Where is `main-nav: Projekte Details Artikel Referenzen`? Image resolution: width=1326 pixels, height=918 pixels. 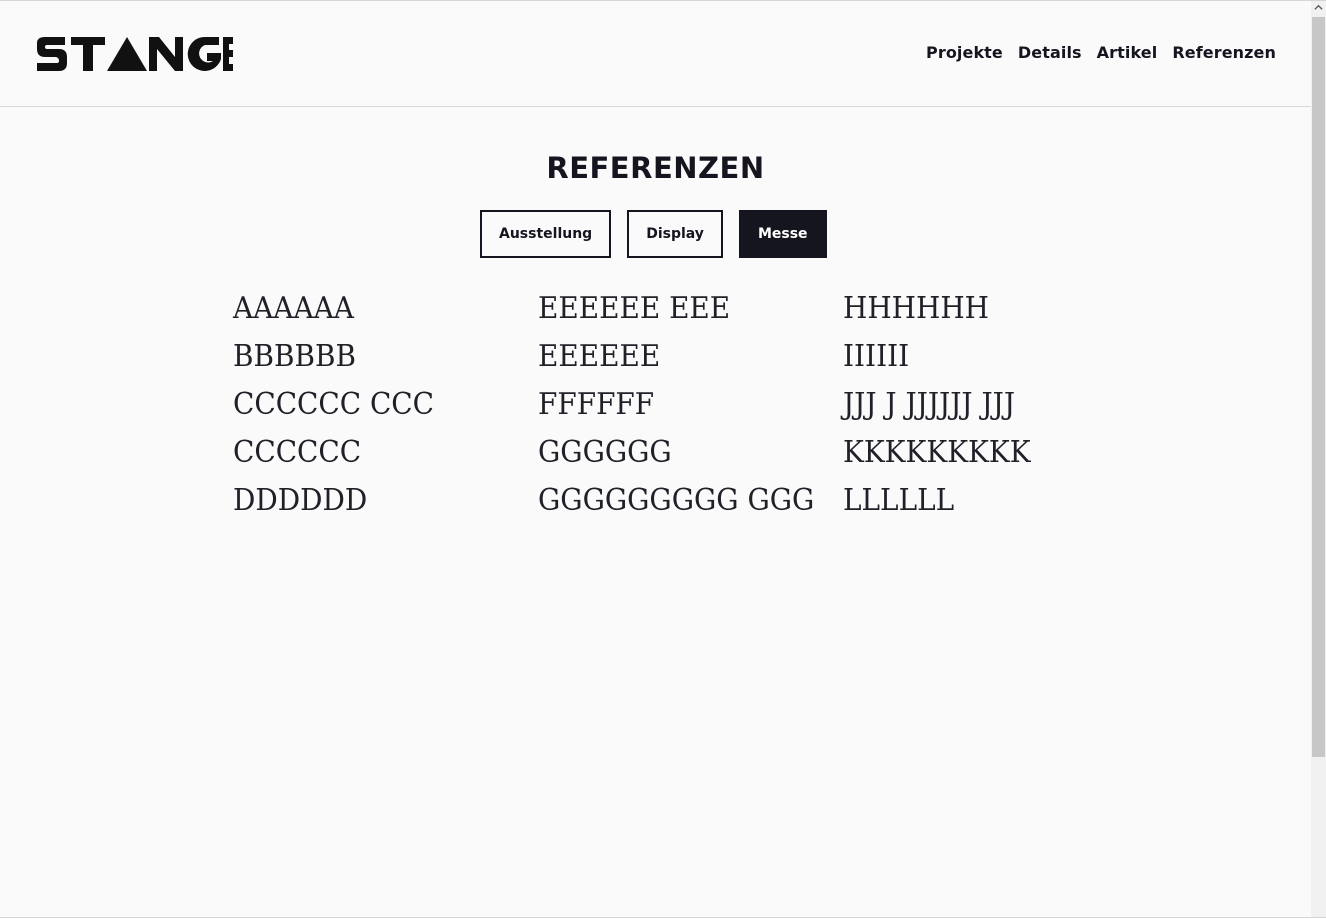
main-nav: Projekte Details Artikel Referenzen is located at coordinates (1101, 52).